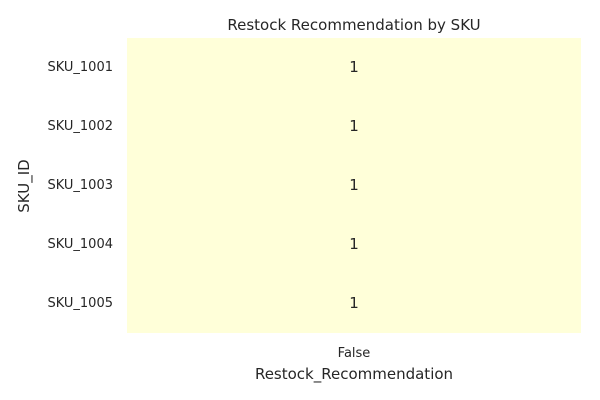 The height and width of the screenshot is (400, 600). What do you see at coordinates (353, 25) in the screenshot?
I see `chart-title: Restock Recommendation by SKU` at bounding box center [353, 25].